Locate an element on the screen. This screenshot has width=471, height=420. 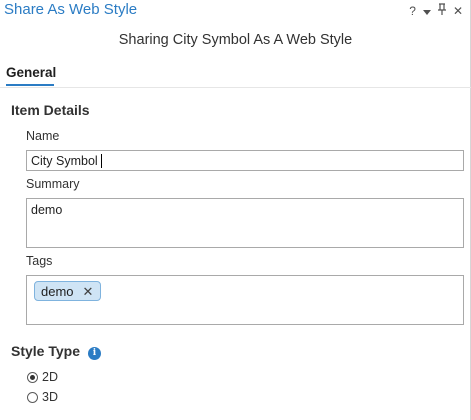
tags-field: demo ✕ is located at coordinates (245, 300).